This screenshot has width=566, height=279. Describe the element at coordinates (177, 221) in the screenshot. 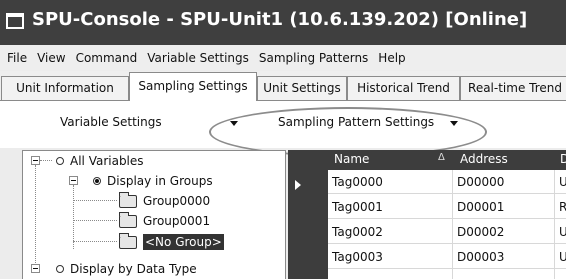

I see `tree-item-label: Group0001` at that location.